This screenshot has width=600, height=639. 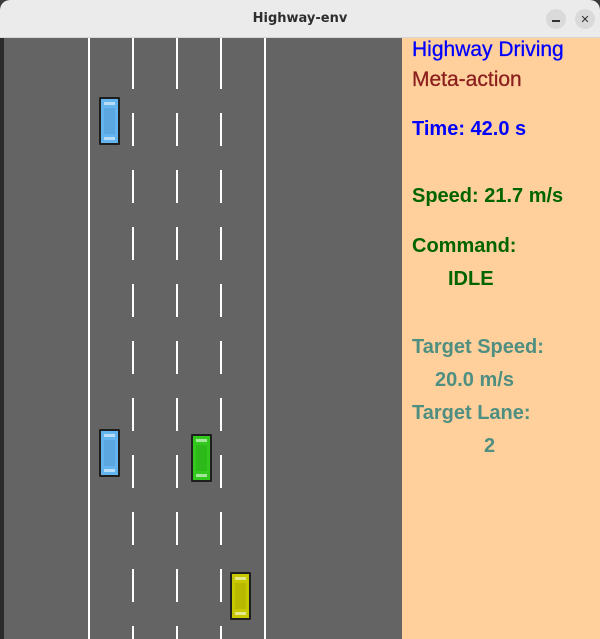 I want to click on target-speed-value: 20.0 m/s, so click(x=474, y=380).